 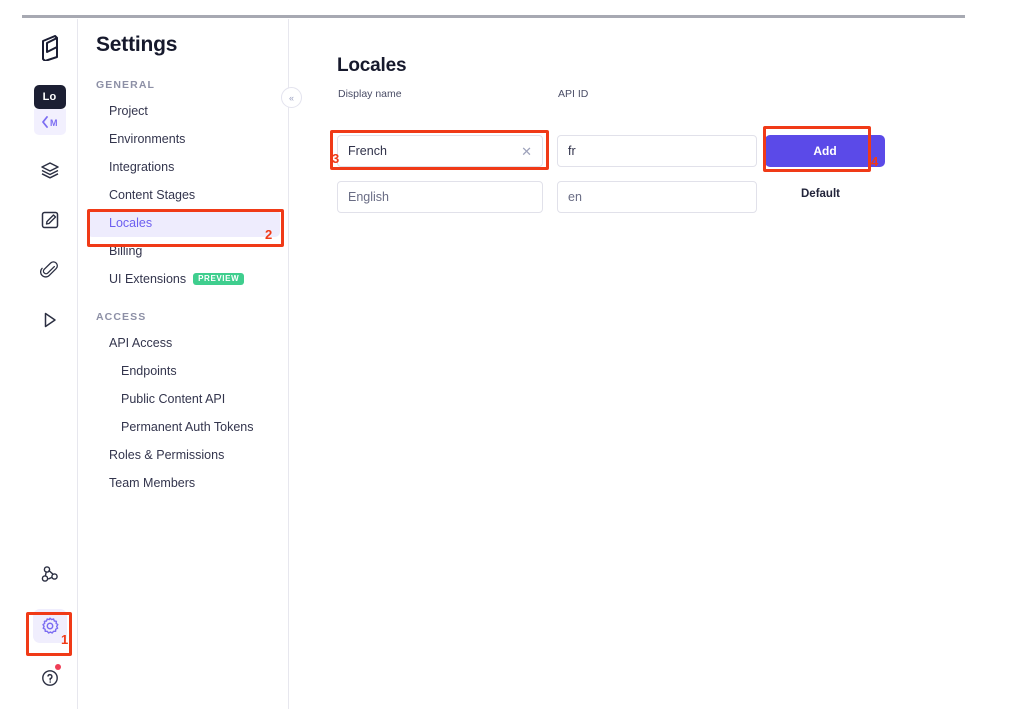 I want to click on sidebar-item-label: Content Stages, so click(x=152, y=195).